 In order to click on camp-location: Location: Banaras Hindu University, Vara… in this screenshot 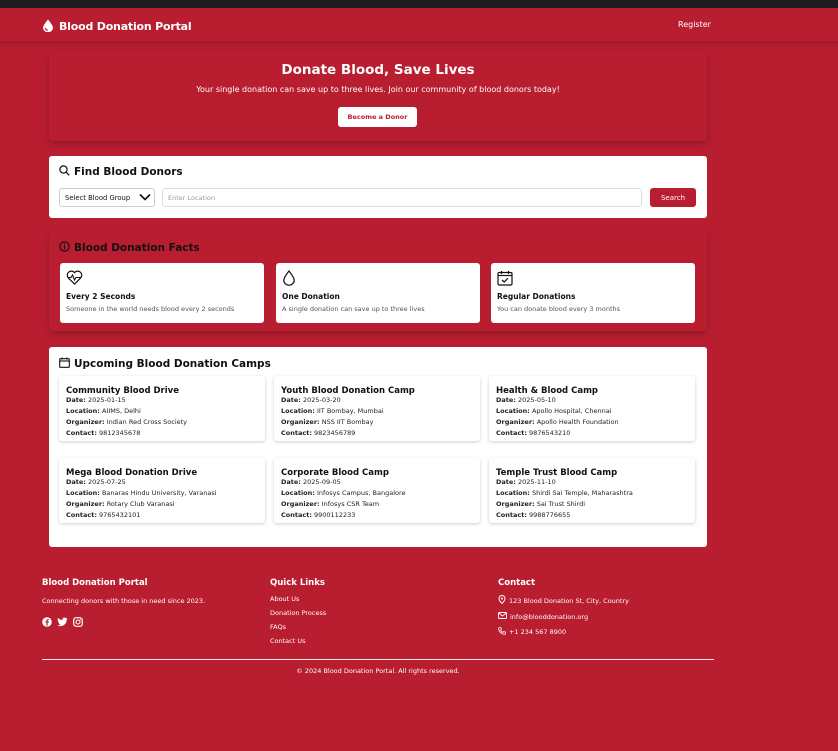, I will do `click(141, 493)`.